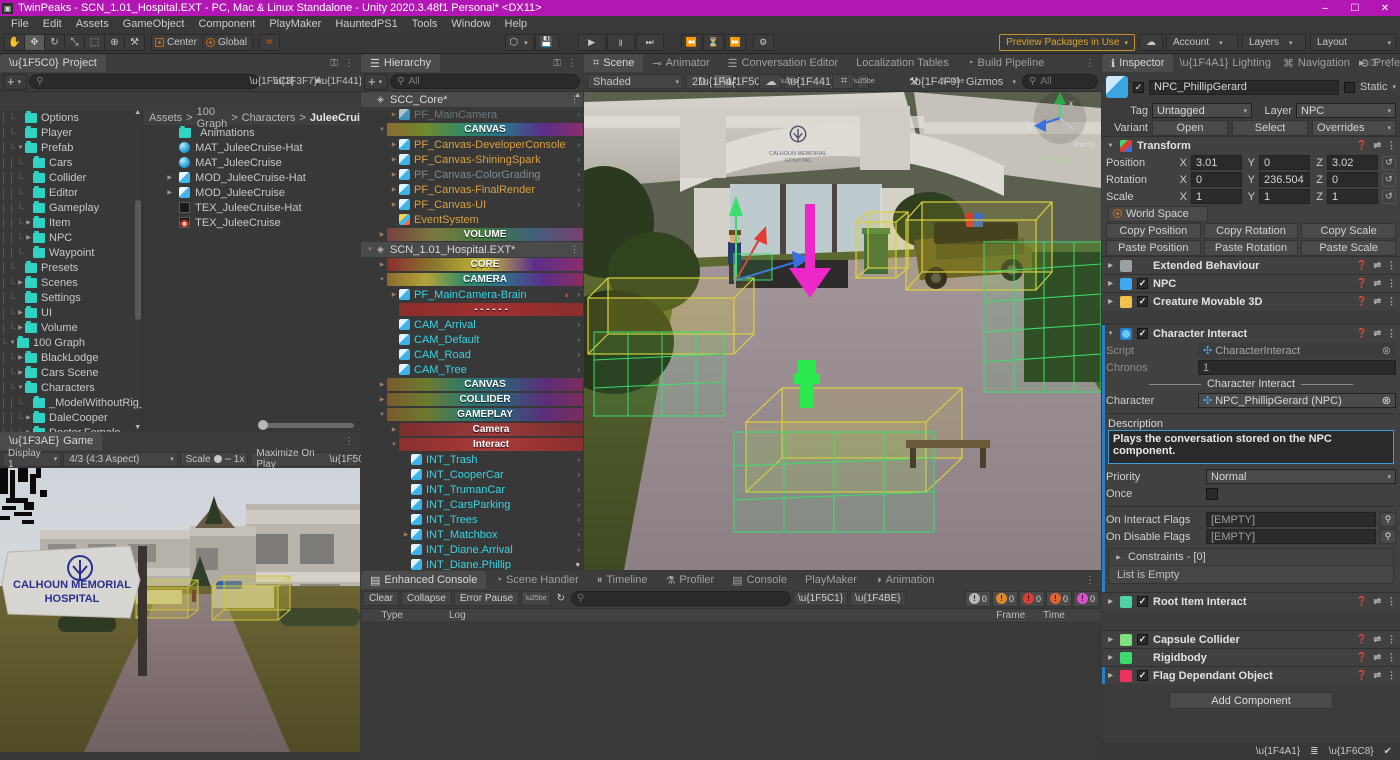  Describe the element at coordinates (1151, 42) in the screenshot. I see `cloud-icon: ☁` at that location.